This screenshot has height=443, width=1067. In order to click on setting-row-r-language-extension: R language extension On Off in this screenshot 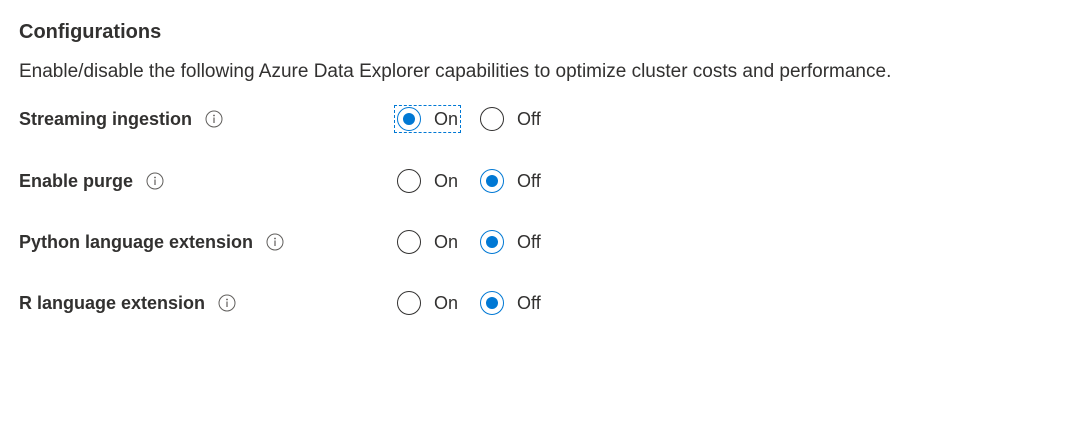, I will do `click(533, 303)`.